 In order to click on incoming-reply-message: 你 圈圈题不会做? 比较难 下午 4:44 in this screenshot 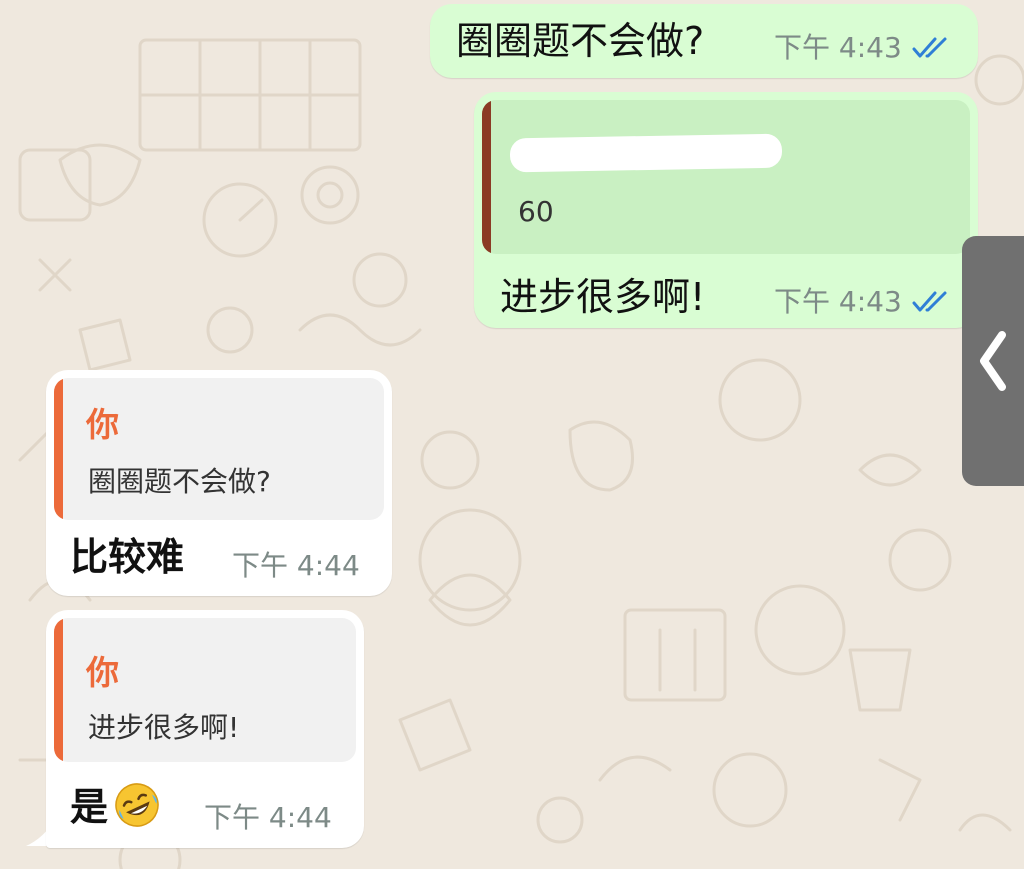, I will do `click(219, 483)`.